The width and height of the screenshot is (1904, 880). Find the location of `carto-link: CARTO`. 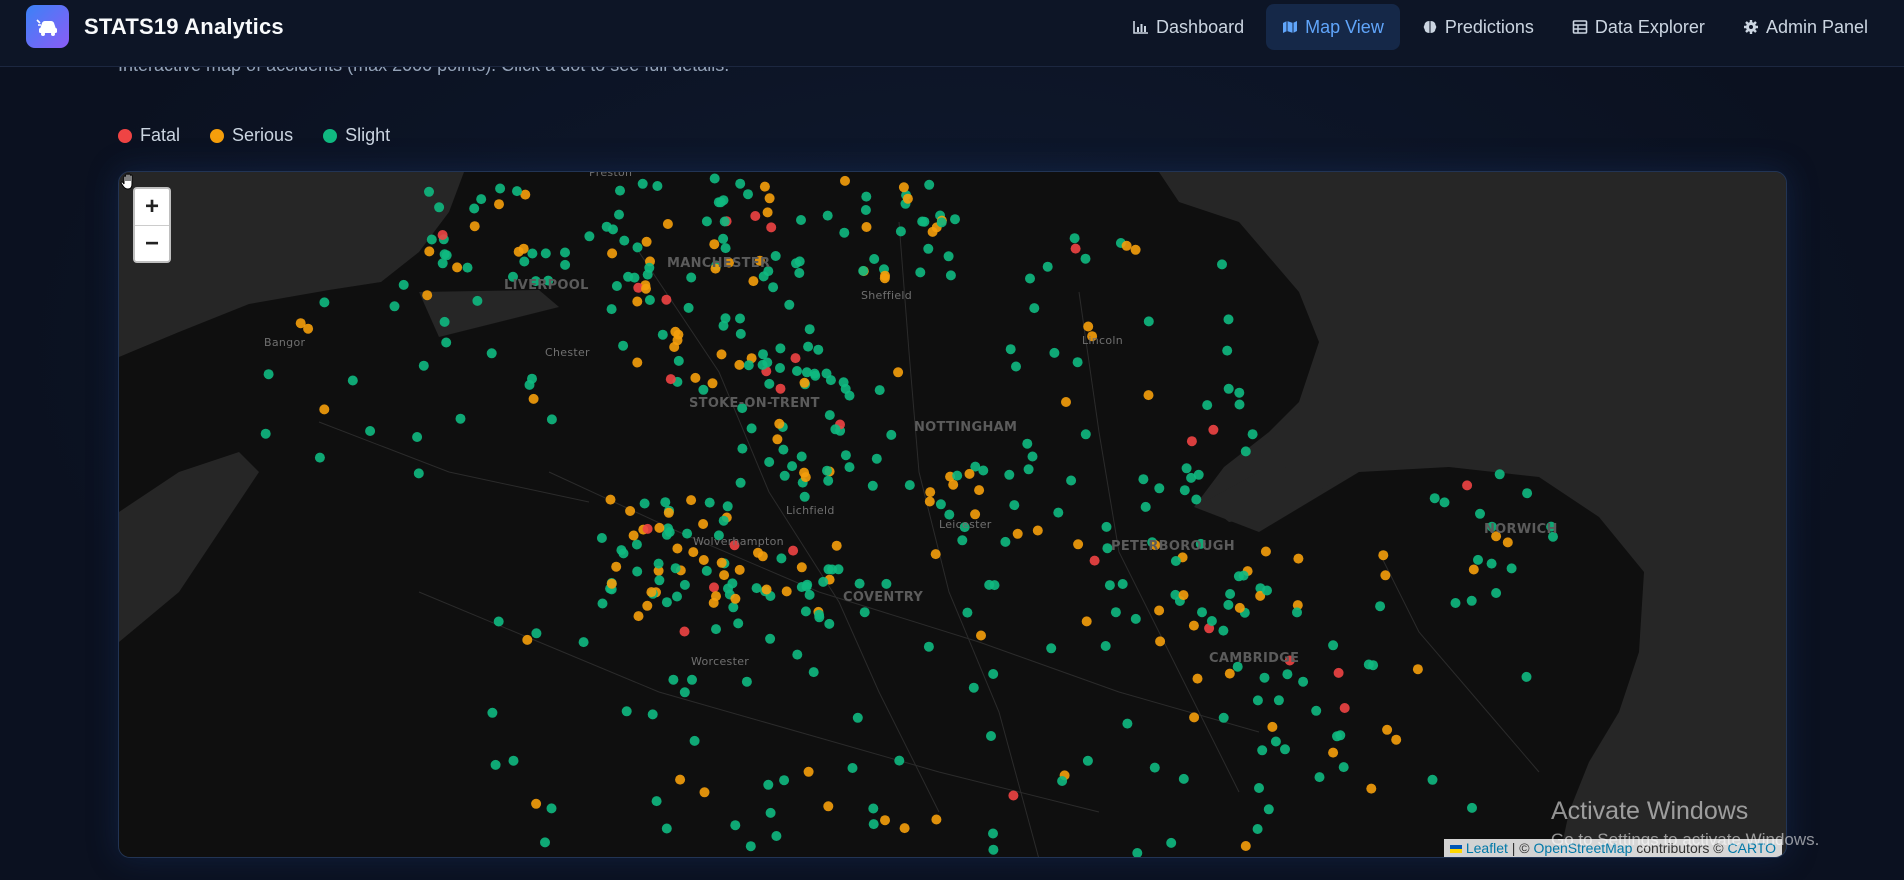

carto-link: CARTO is located at coordinates (1752, 848).